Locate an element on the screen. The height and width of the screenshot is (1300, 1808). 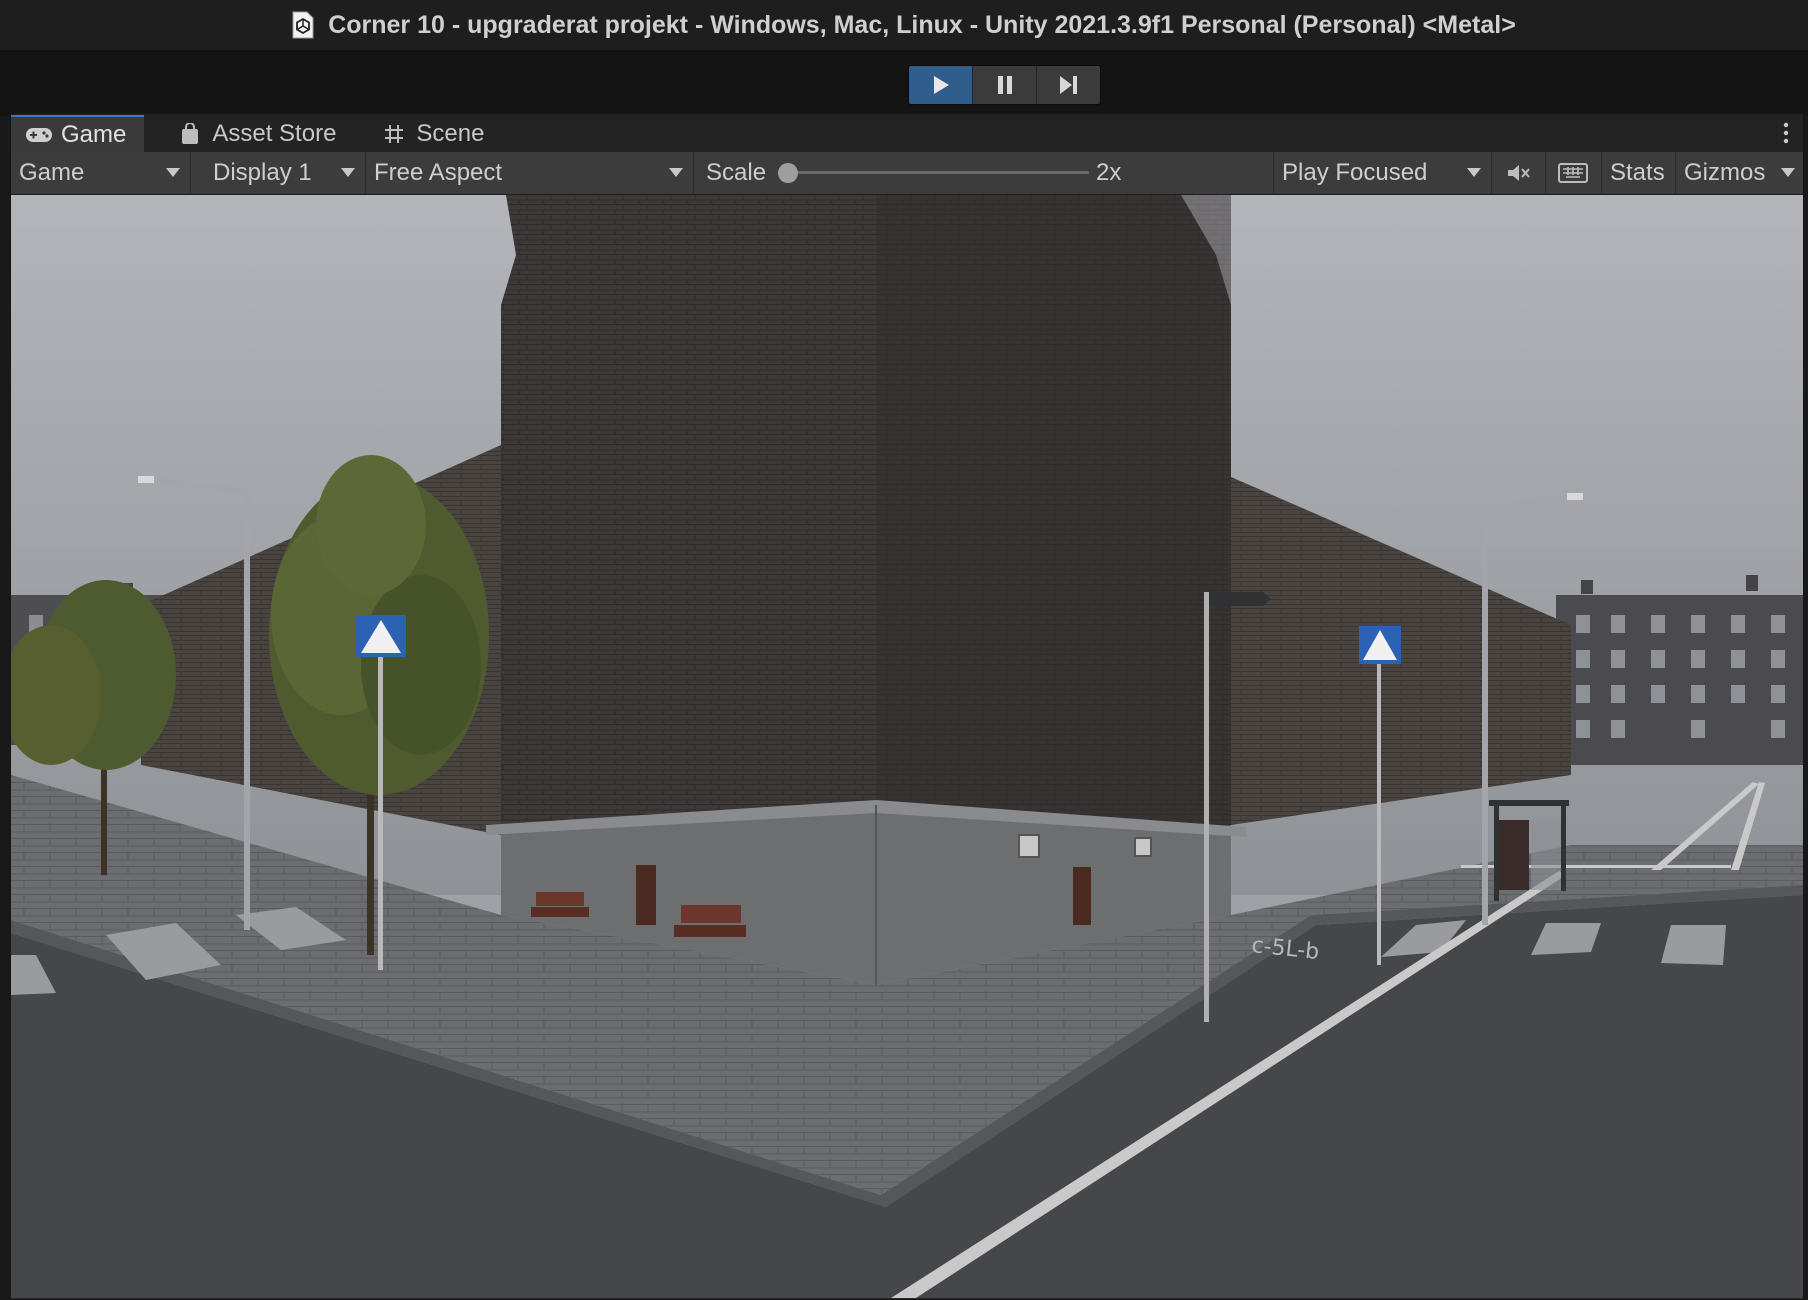
tab-label: Asset Store is located at coordinates (274, 133).